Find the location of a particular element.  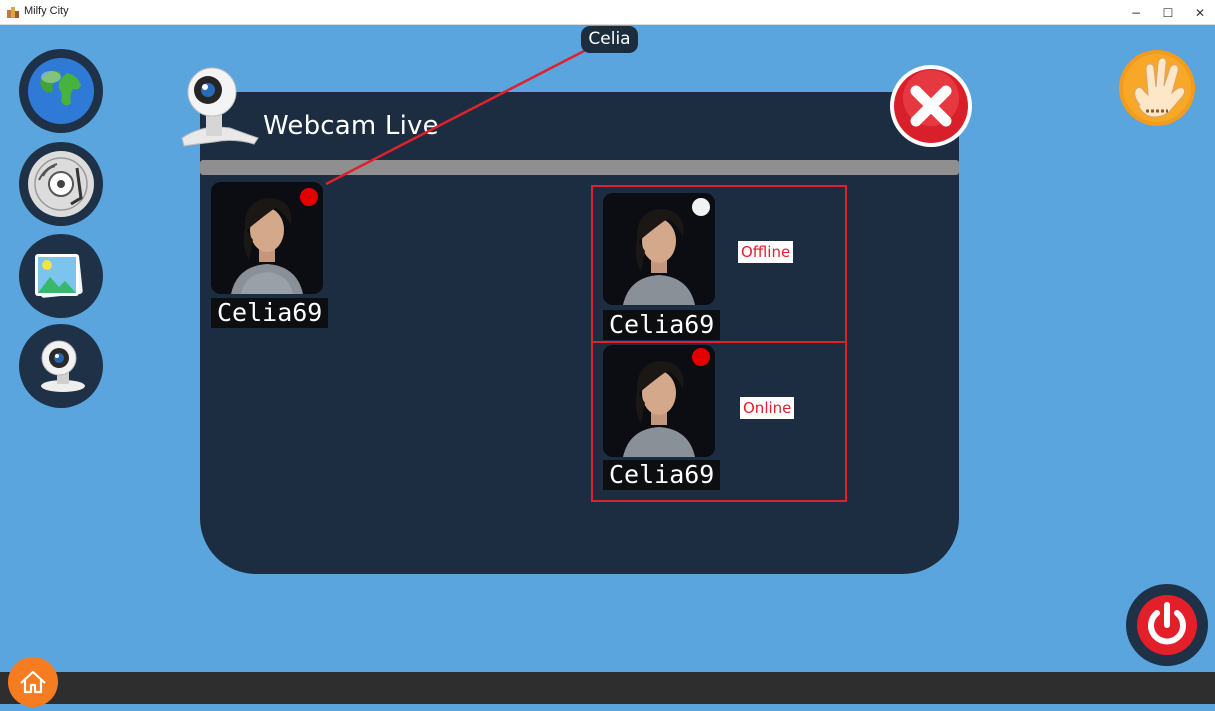

webcam-icon is located at coordinates (63, 366).